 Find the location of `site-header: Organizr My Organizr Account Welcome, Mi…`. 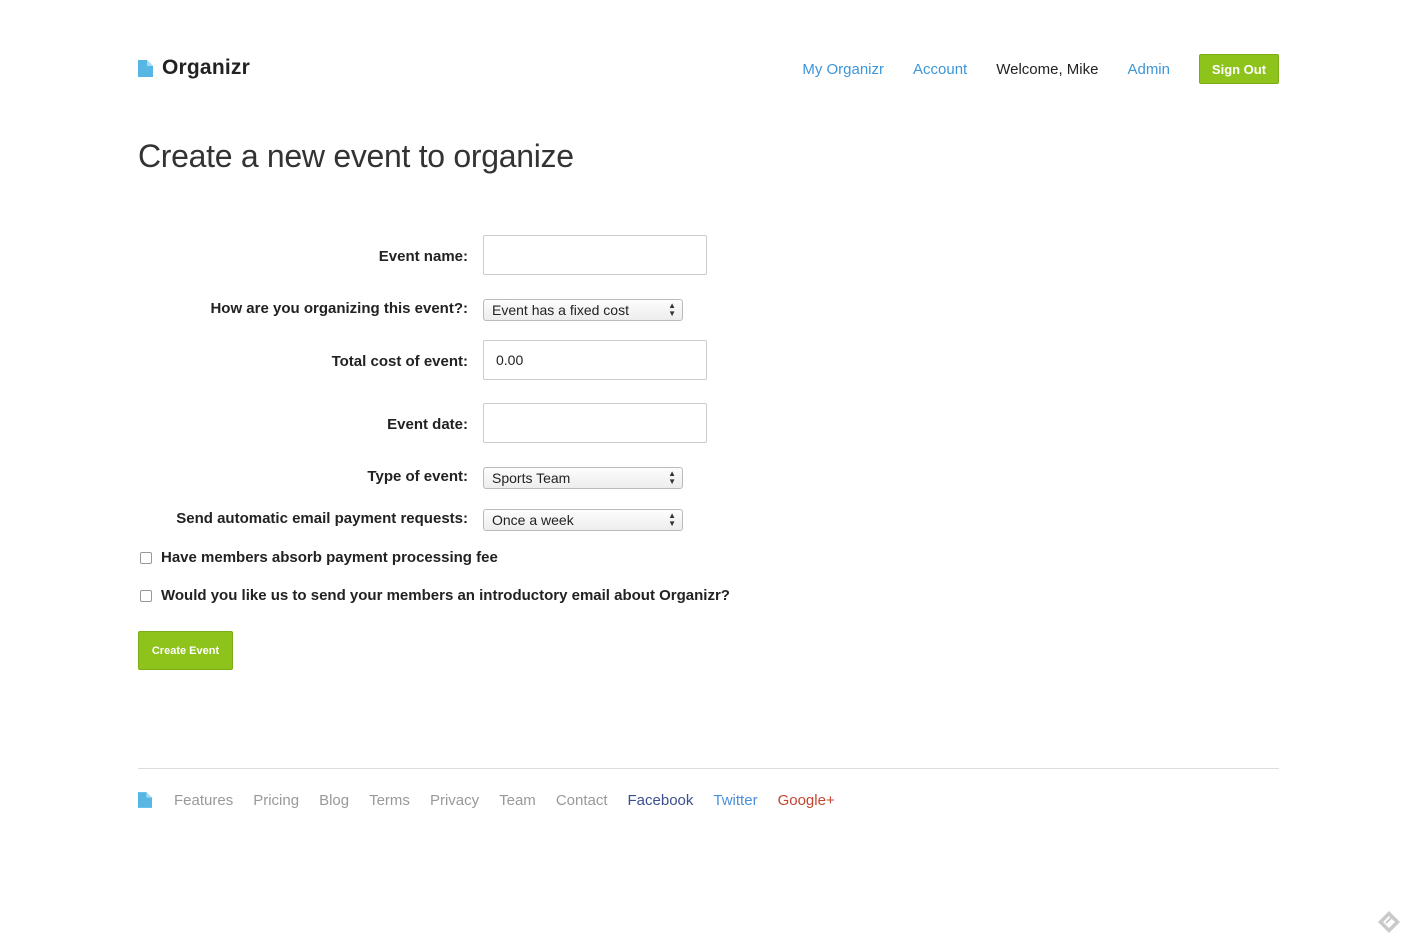

site-header: Organizr My Organizr Account Welcome, Mi… is located at coordinates (708, 69).